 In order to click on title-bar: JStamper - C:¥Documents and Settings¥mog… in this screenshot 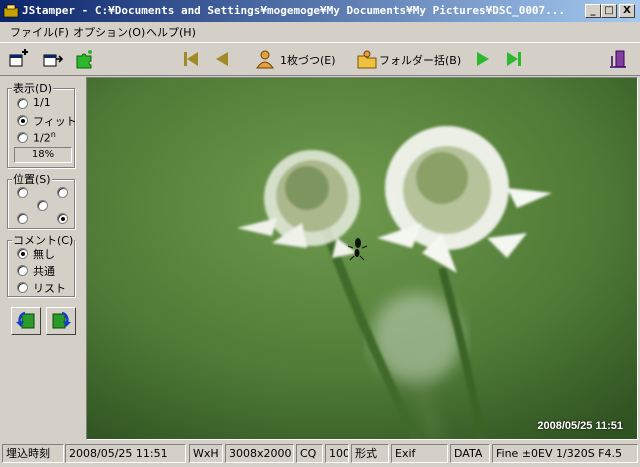, I will do `click(320, 11)`.